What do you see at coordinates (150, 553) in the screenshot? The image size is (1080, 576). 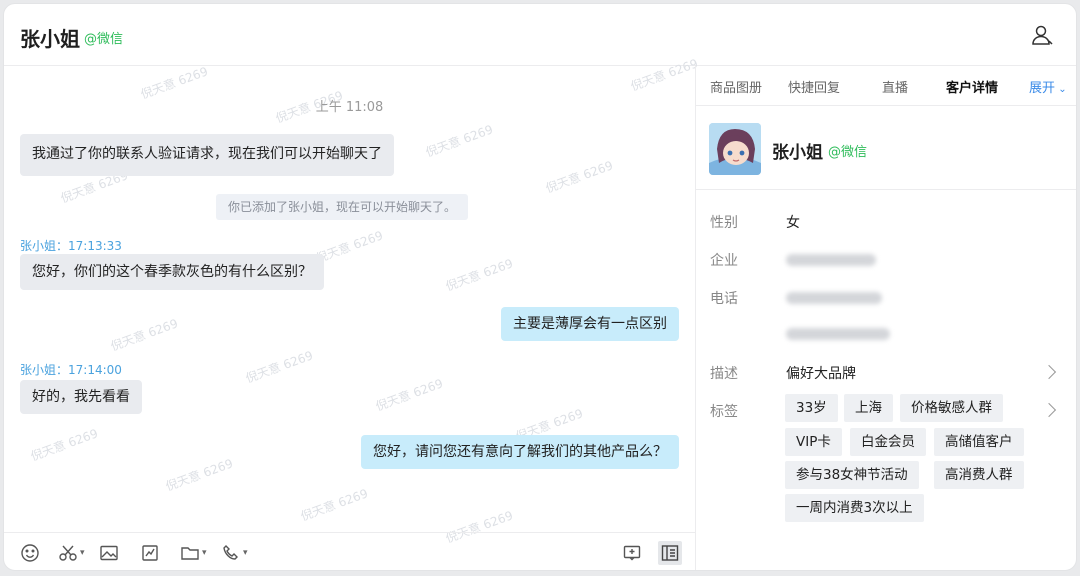 I see `chart-icon` at bounding box center [150, 553].